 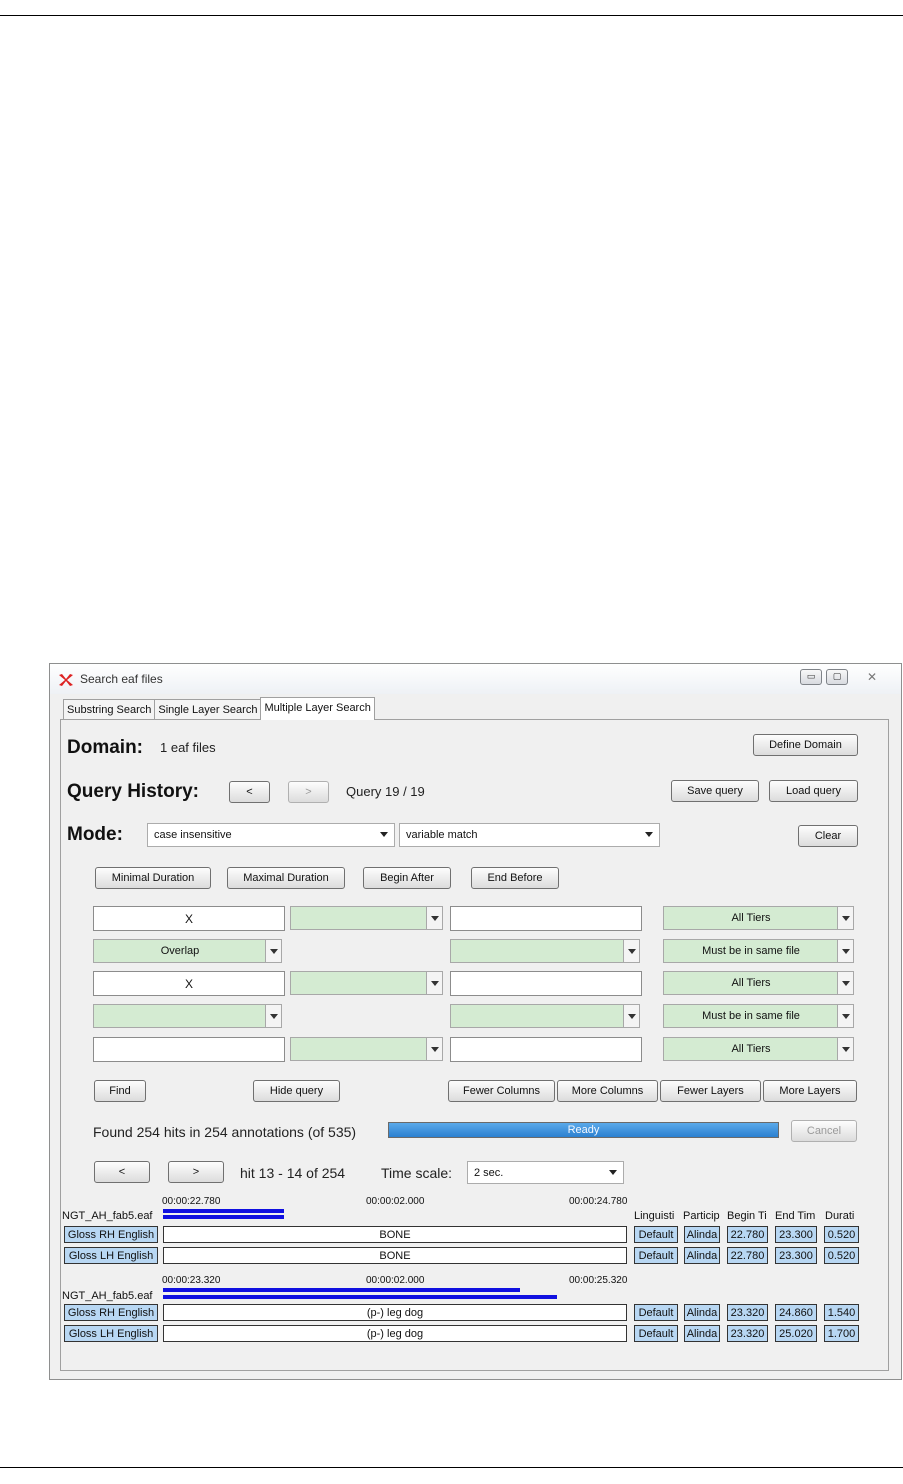 I want to click on case-mode-select: case insensitive, so click(x=271, y=835).